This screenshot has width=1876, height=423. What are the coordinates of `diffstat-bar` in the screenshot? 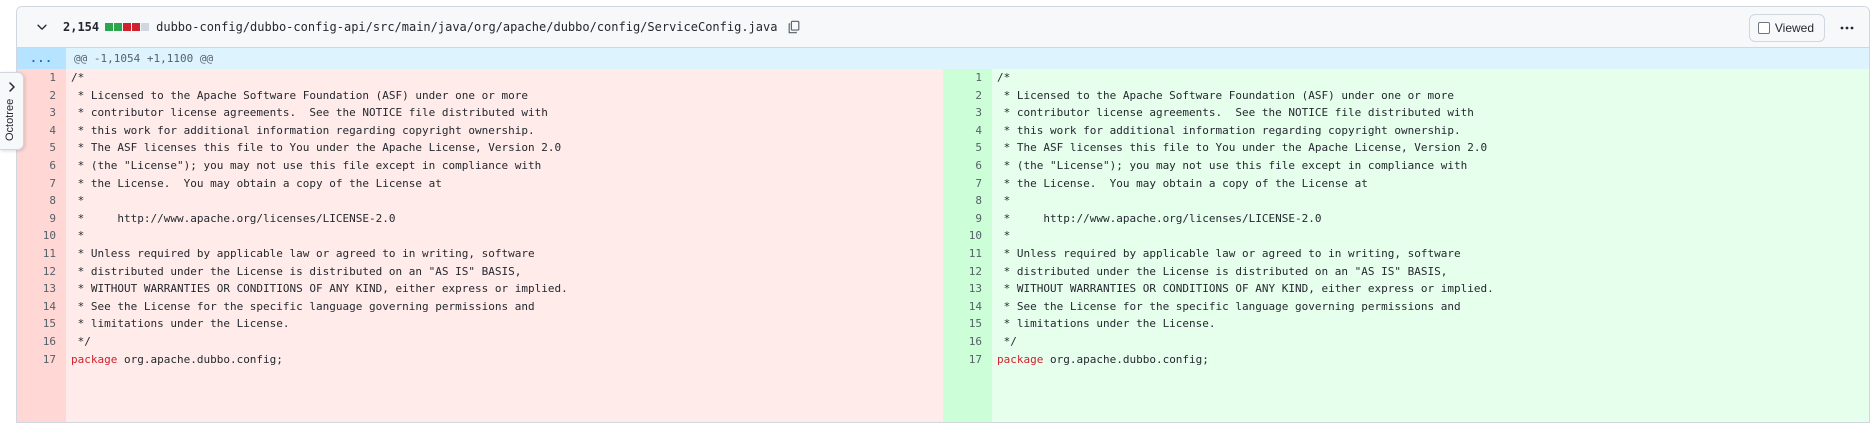 It's located at (127, 27).